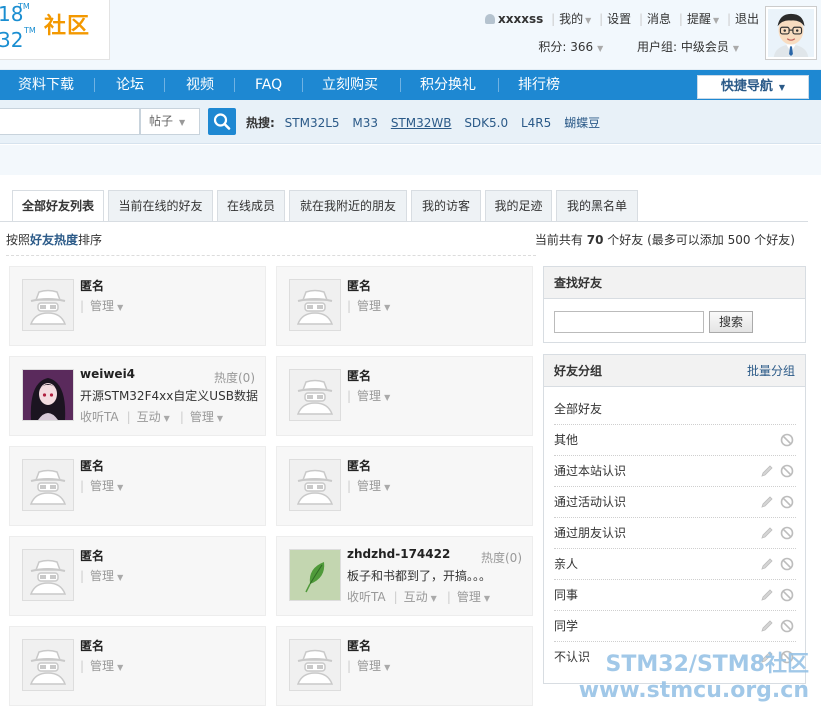 The height and width of the screenshot is (713, 821). I want to click on hot-search: 热搜: STM32L5 M33 STM32WB SDK5.0 L4R5 蝴蝶豆, so click(427, 122).